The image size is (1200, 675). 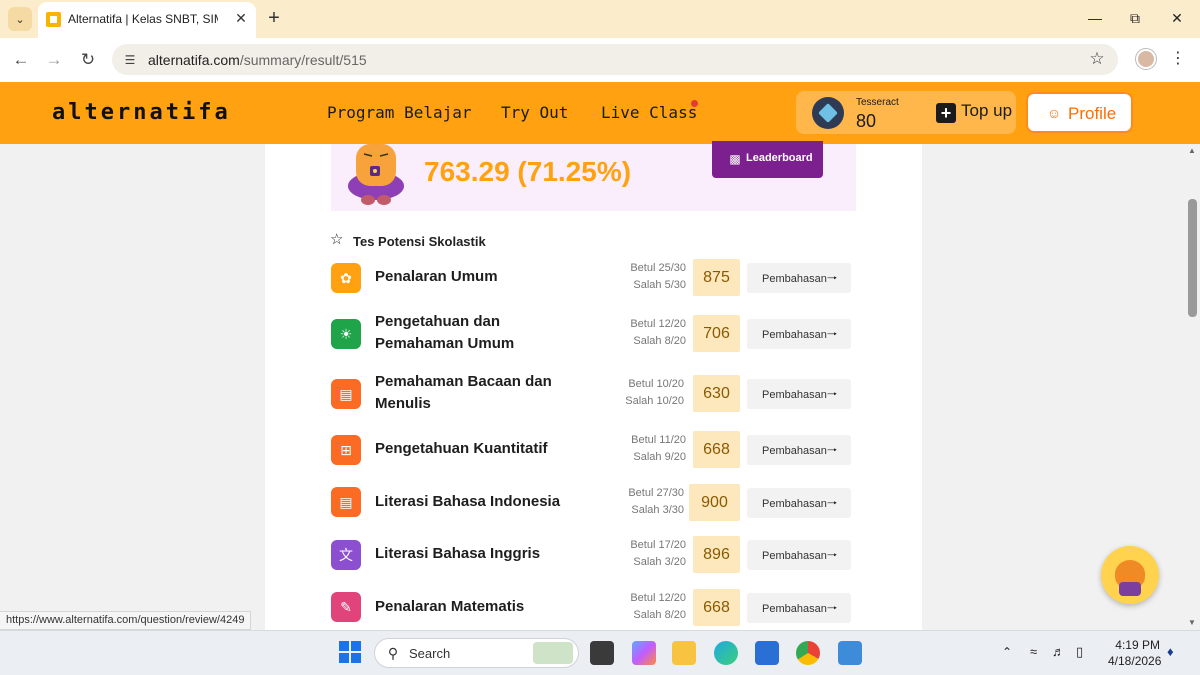 What do you see at coordinates (476, 653) in the screenshot?
I see `taskbar-search: ⚲ Search` at bounding box center [476, 653].